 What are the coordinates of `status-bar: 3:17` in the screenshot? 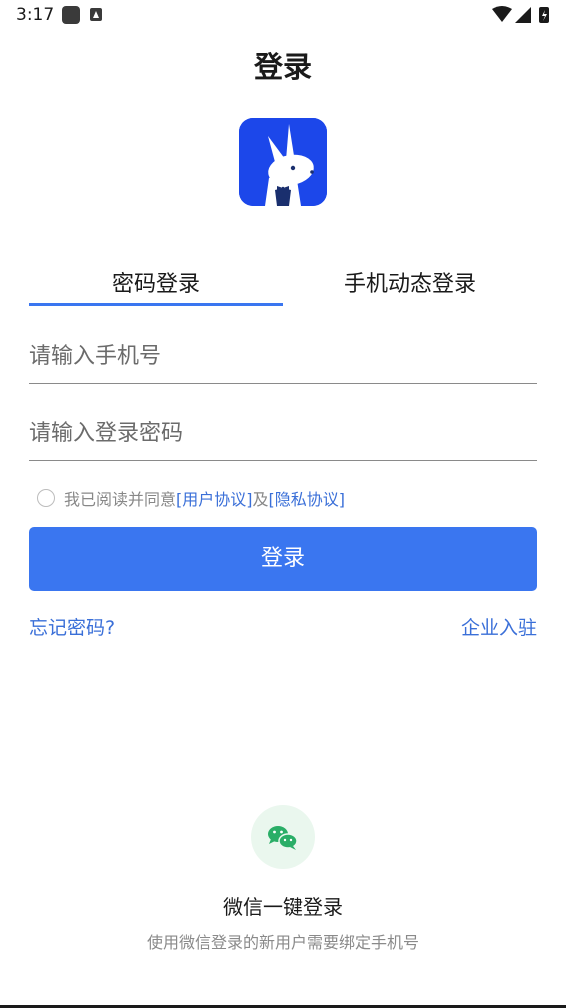 It's located at (283, 15).